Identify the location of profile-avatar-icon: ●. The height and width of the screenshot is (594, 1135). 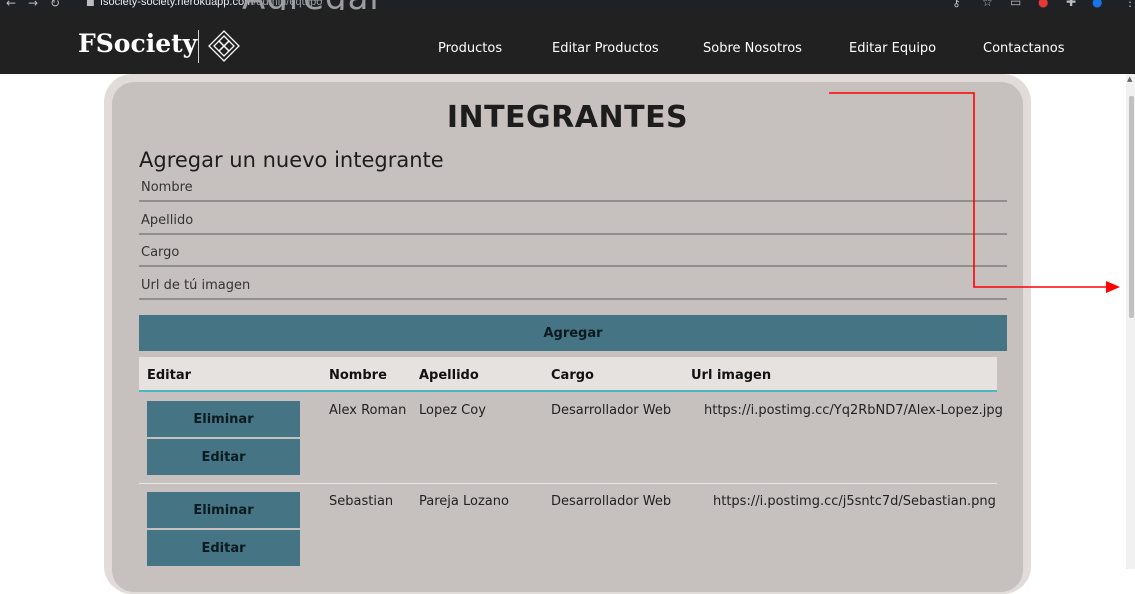
(1097, 4).